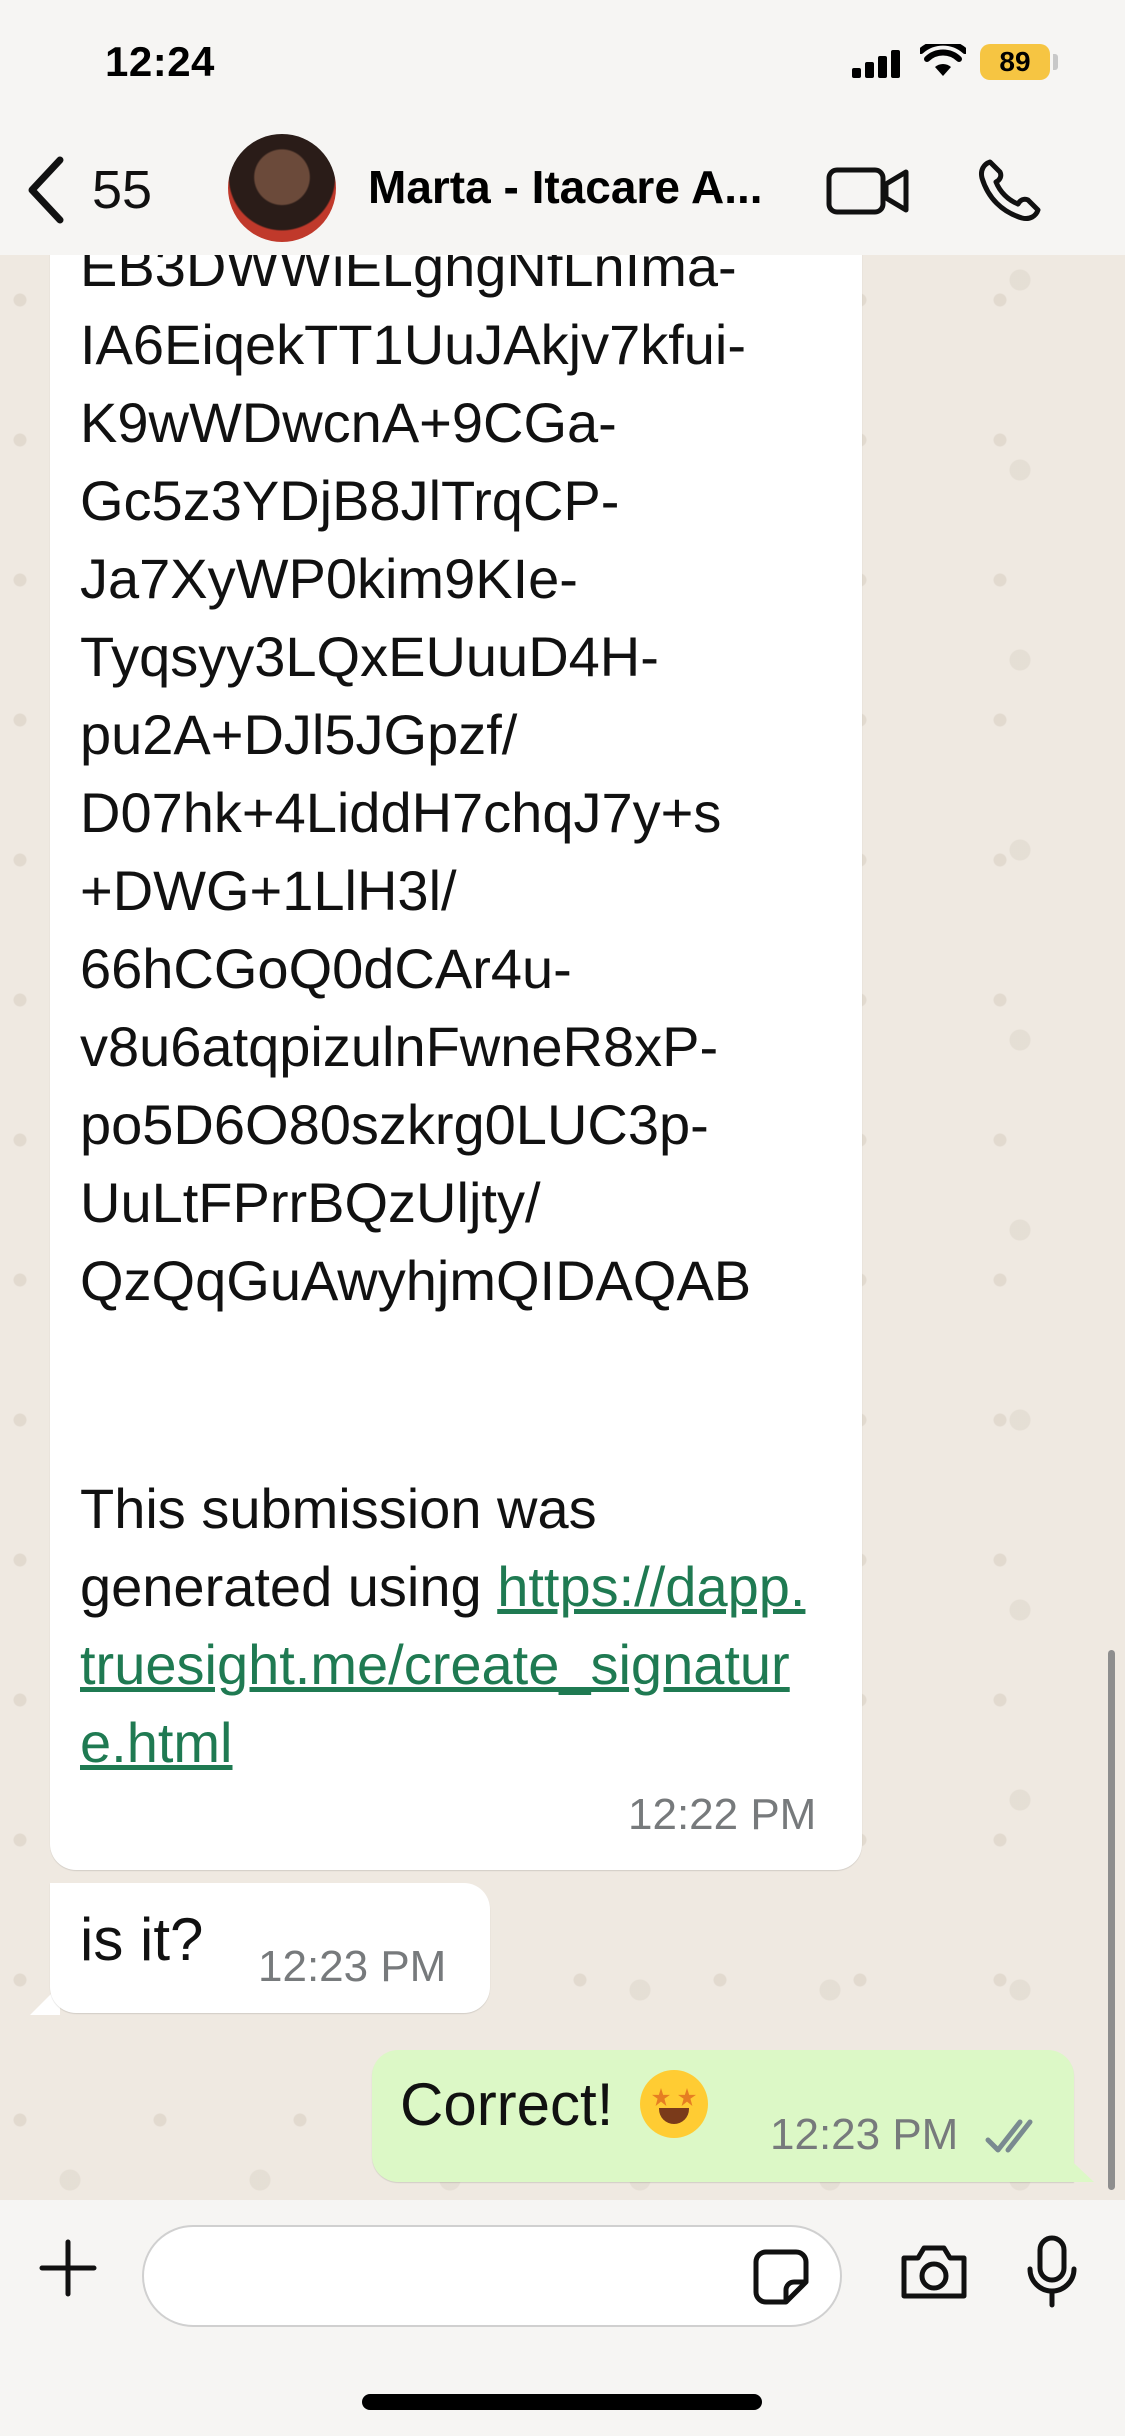 The width and height of the screenshot is (1125, 2436). I want to click on video-call-icon, so click(868, 191).